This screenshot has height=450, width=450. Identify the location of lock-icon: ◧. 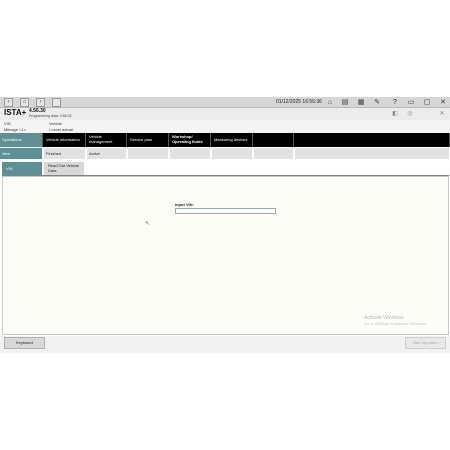
(395, 114).